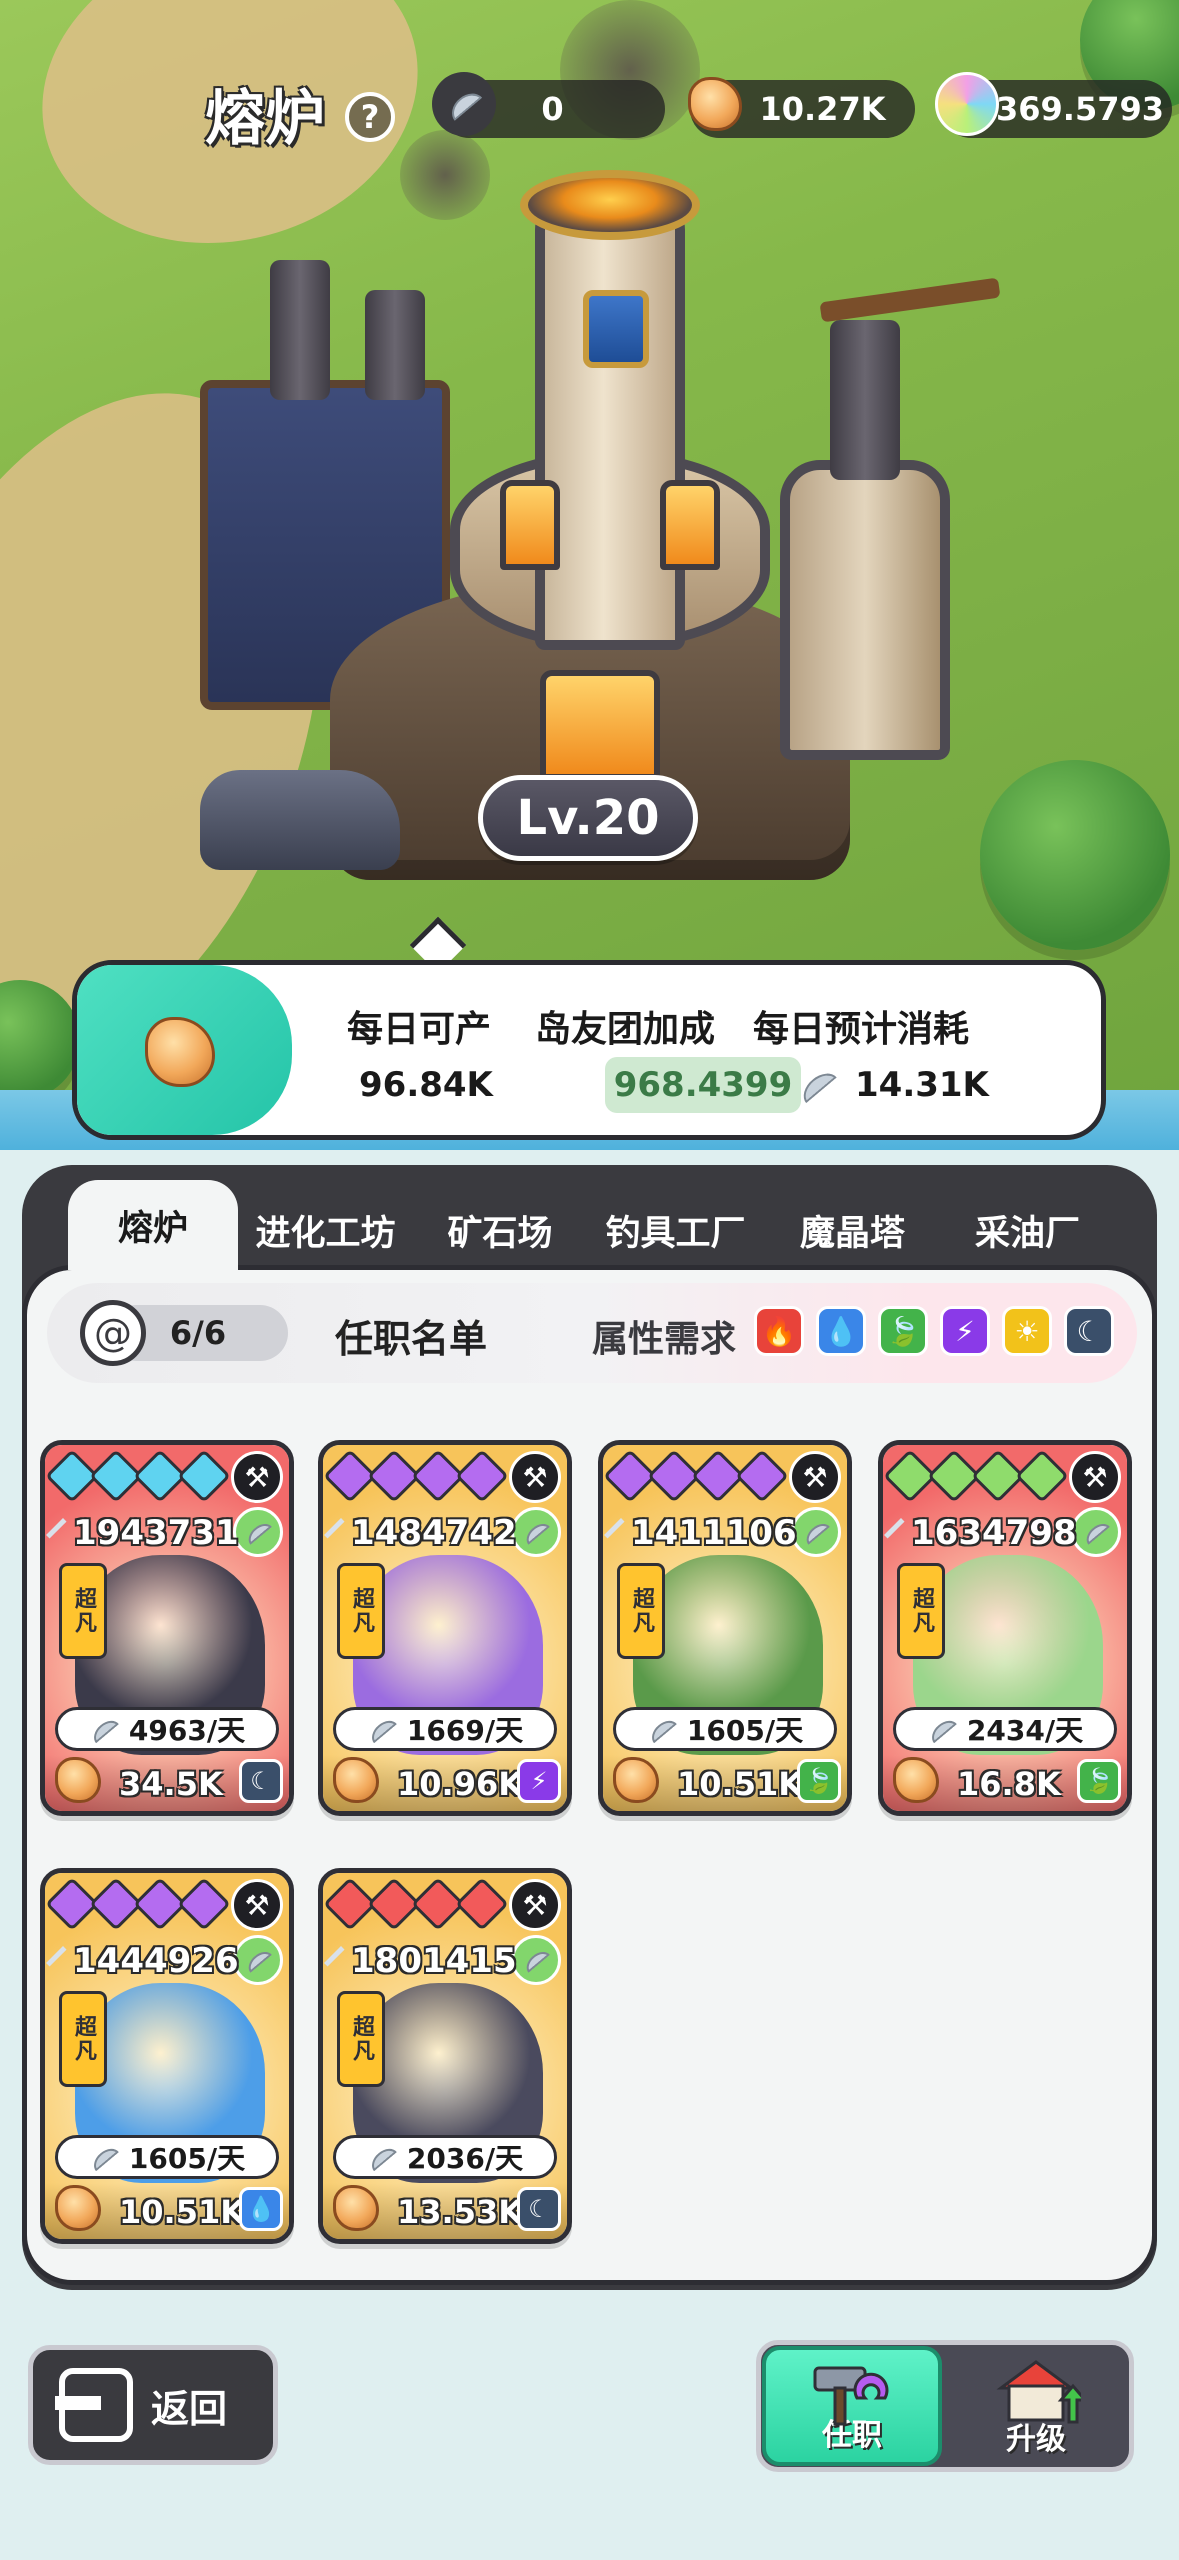 This screenshot has height=2560, width=1179. Describe the element at coordinates (325, 1230) in the screenshot. I see `tab-evolution-workshop: 进化工坊` at that location.